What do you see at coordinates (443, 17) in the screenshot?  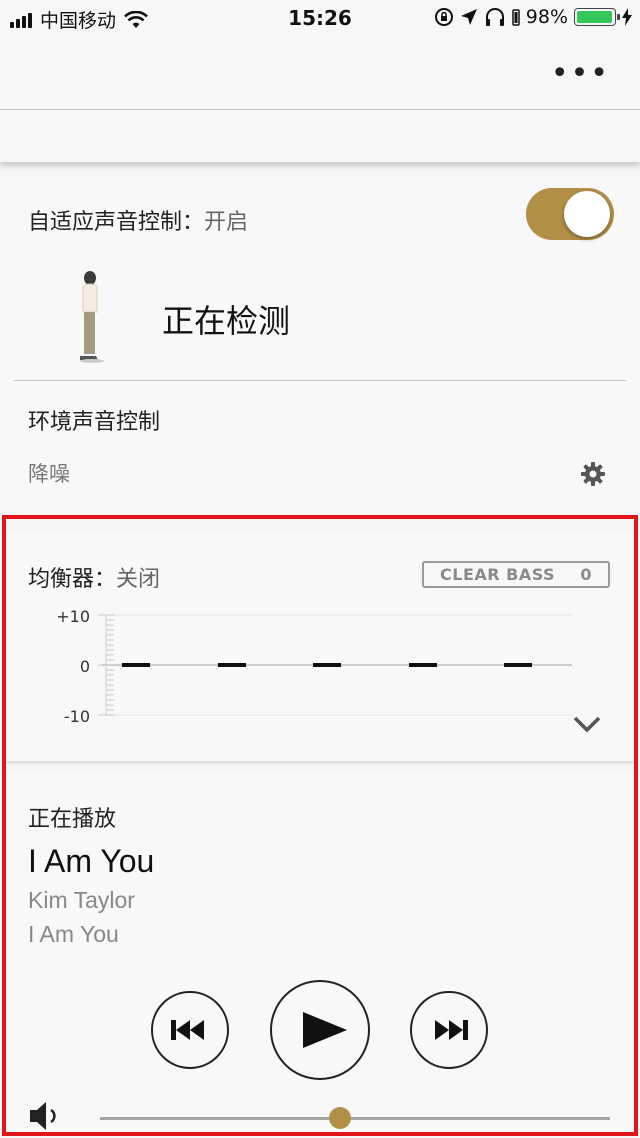 I see `rotation-lock-icon` at bounding box center [443, 17].